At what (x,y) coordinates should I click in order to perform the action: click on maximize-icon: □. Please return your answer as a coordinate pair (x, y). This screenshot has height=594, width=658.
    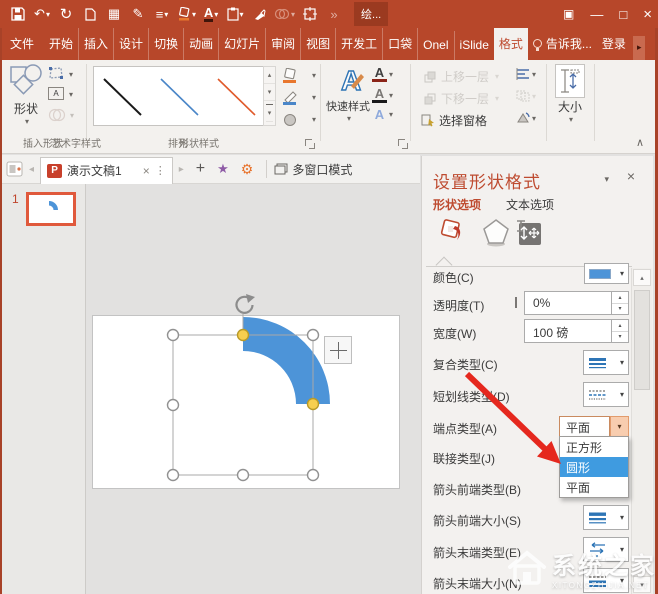
    Looking at the image, I should click on (623, 14).